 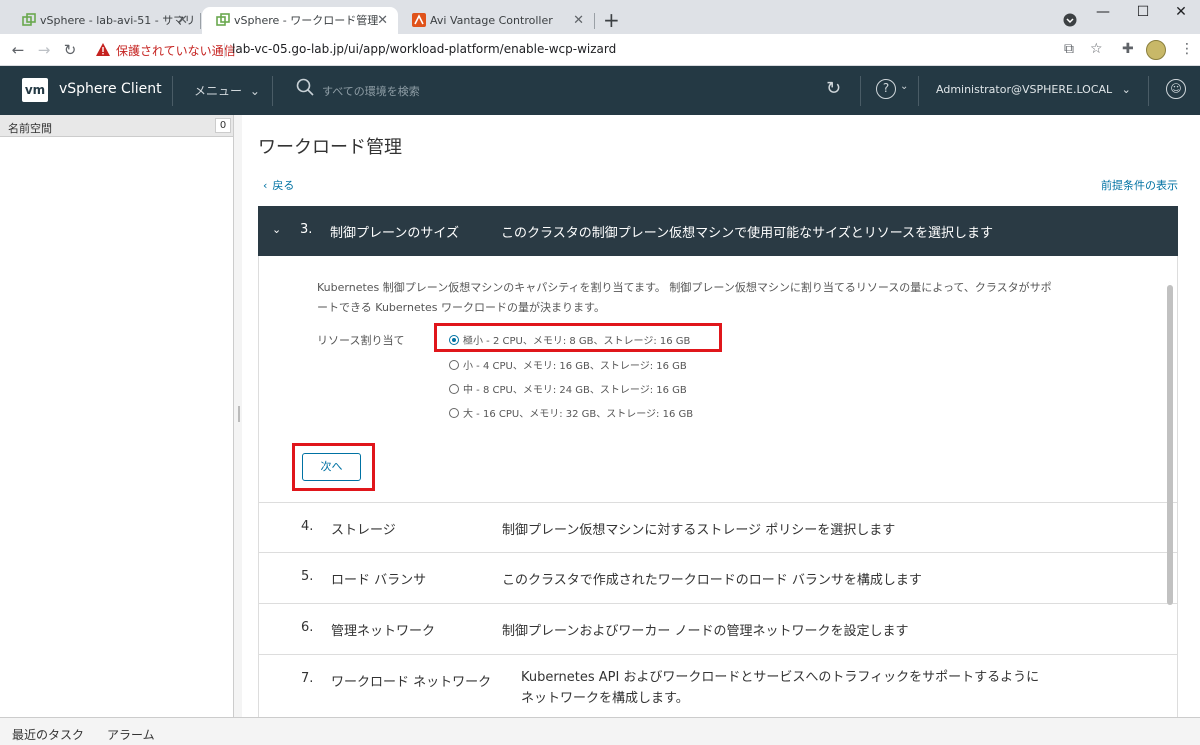 What do you see at coordinates (29, 19) in the screenshot?
I see `vsphere-favicon-icon` at bounding box center [29, 19].